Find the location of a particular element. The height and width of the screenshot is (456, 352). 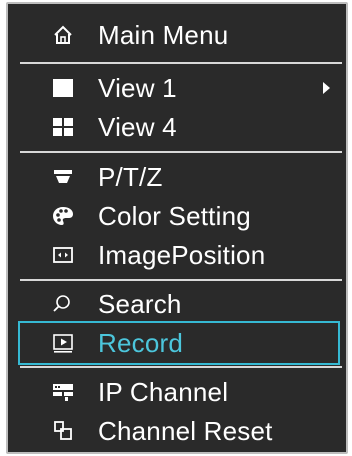

image-position-icon is located at coordinates (63, 255).